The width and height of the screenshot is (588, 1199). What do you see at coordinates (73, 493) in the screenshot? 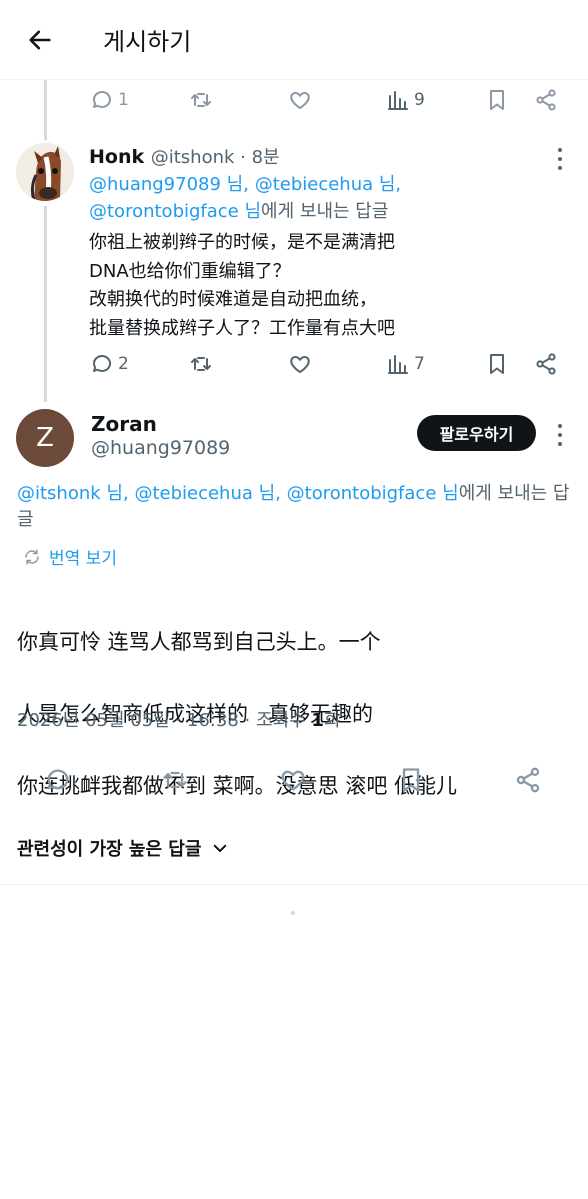
I see `mention-link: @itshonk 님,` at bounding box center [73, 493].